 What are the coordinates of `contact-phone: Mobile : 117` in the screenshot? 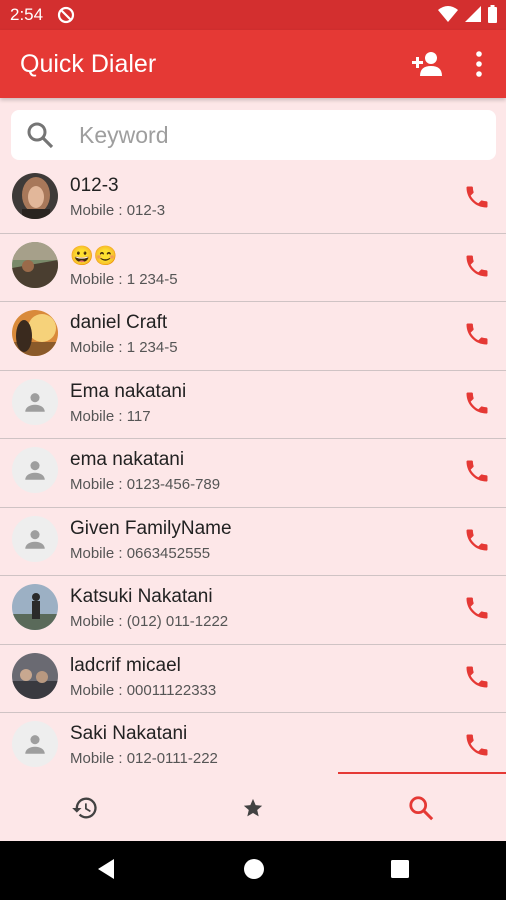 It's located at (110, 416).